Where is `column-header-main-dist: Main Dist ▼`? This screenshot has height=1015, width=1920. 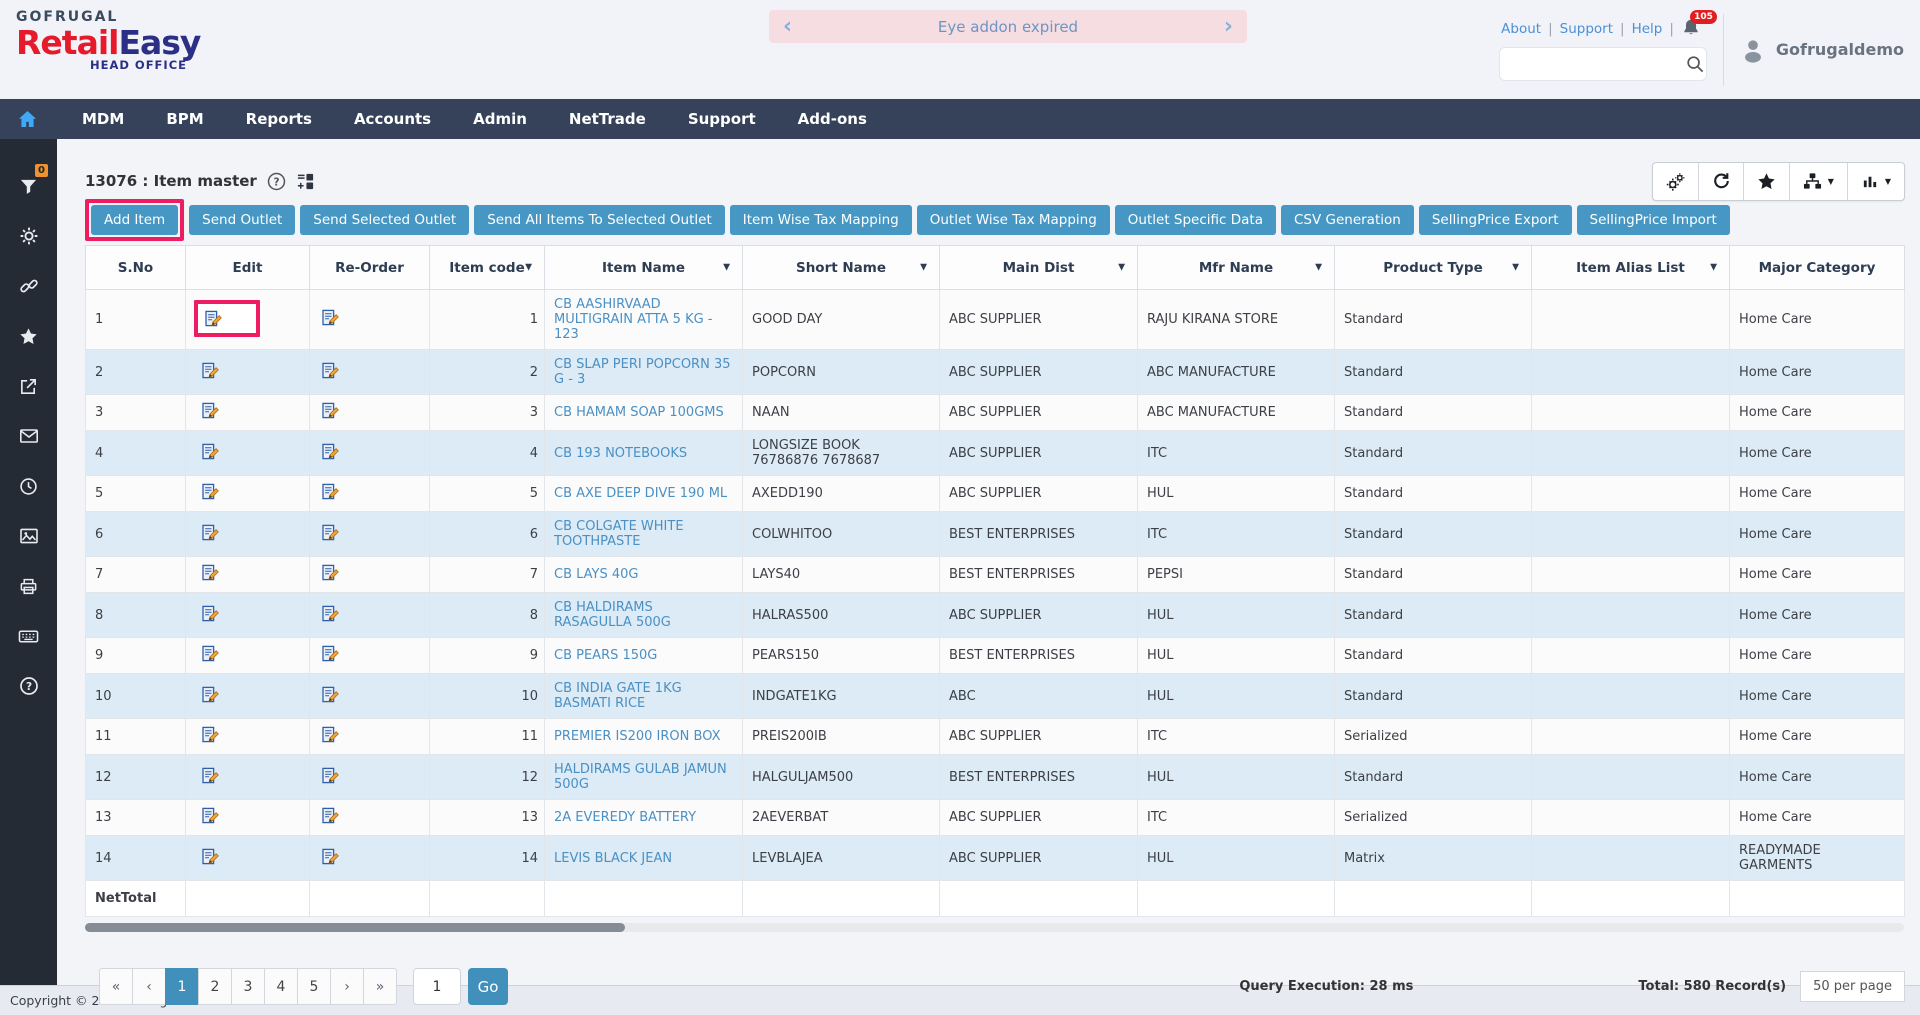 column-header-main-dist: Main Dist ▼ is located at coordinates (1038, 267).